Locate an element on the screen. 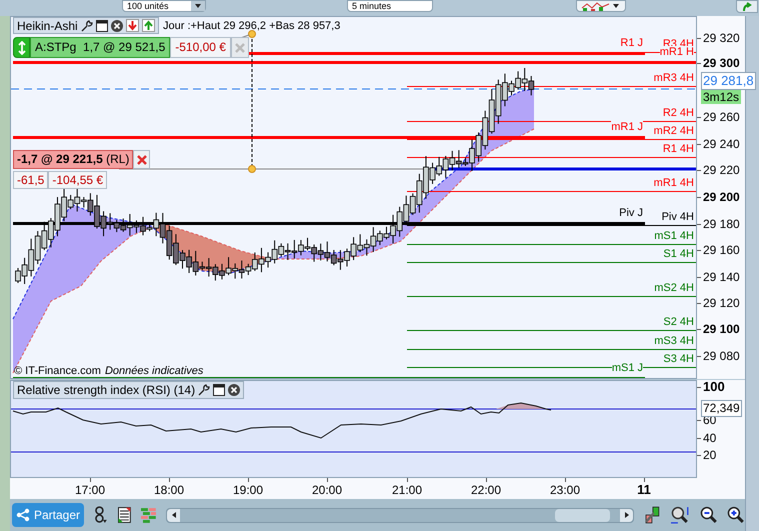 This screenshot has width=759, height=531. chart-info-text: Jour :+Haut 29 296,2 +Bas 28 957,3 is located at coordinates (251, 26).